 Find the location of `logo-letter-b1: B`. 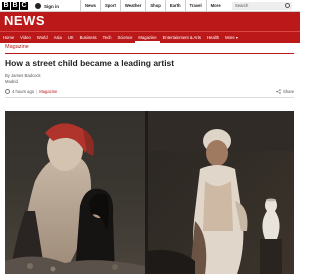

logo-letter-b1: B is located at coordinates (6, 6).